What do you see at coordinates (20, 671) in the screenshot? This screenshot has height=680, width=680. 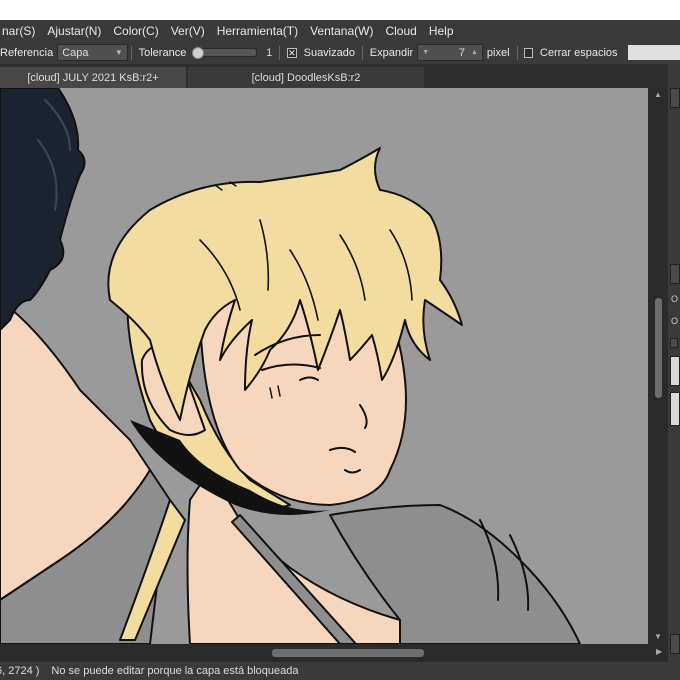 I see `cursor-coordinates: 6, 2724 )` at bounding box center [20, 671].